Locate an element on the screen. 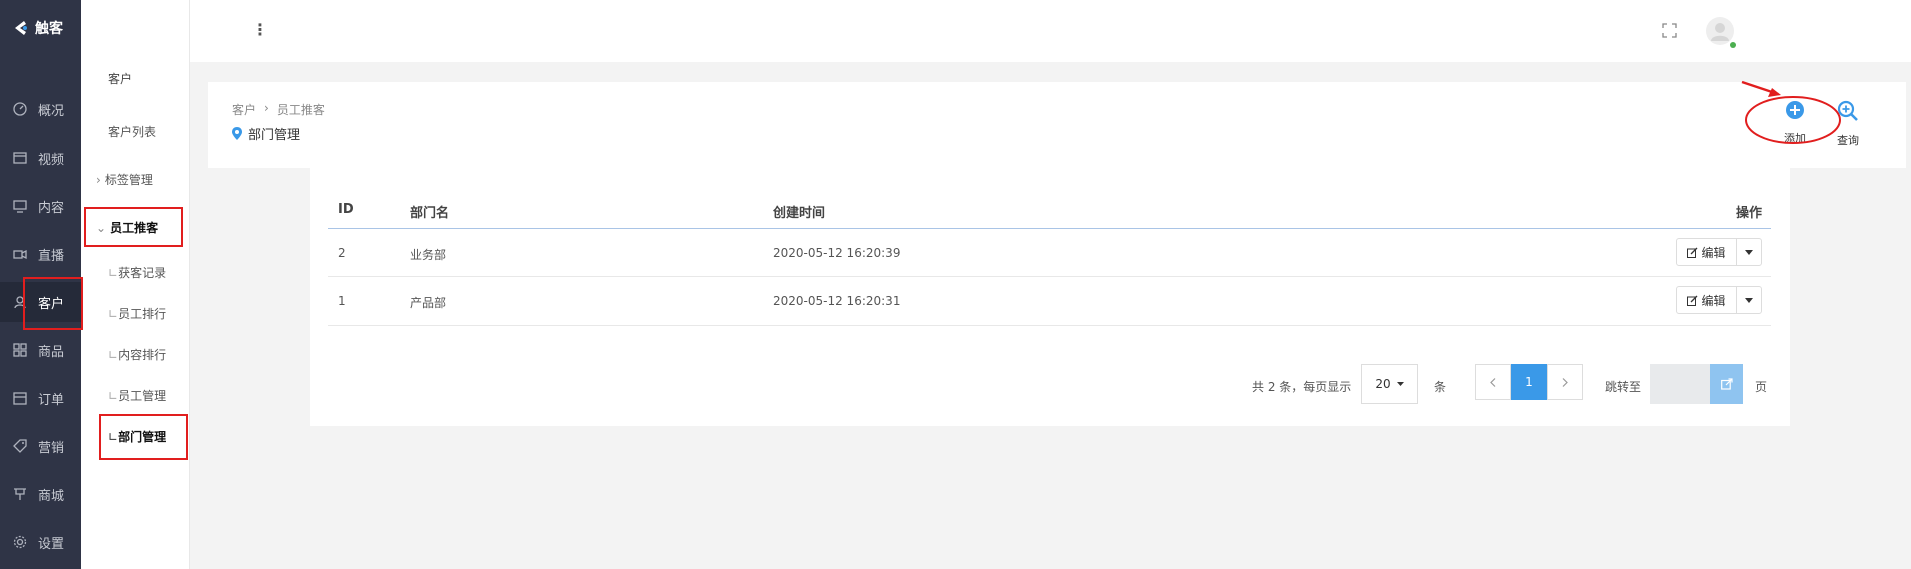  subnav-item-employee-management: ∟员工管理 is located at coordinates (162, 395).